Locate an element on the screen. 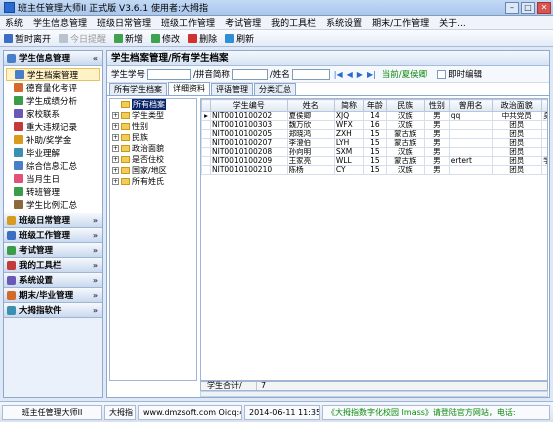 The image size is (553, 422). column-header: 年龄 is located at coordinates (375, 105).